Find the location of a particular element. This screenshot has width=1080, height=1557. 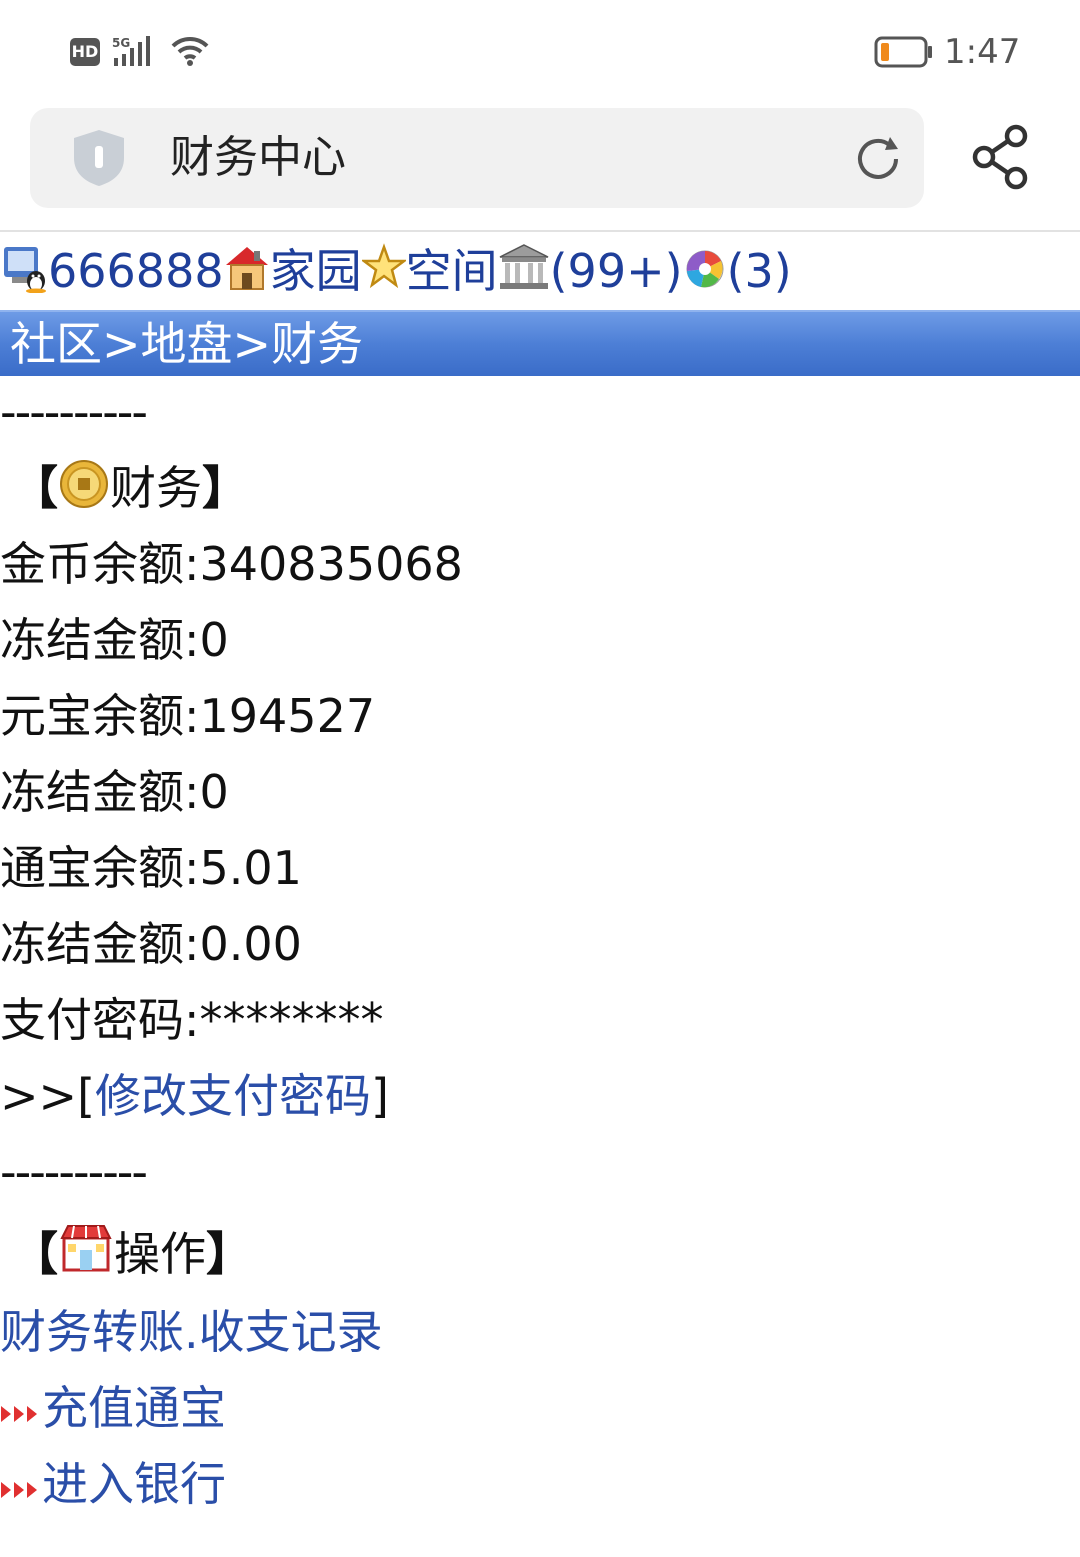

breadcrumb: 社区>地盘>财务 is located at coordinates (540, 343).